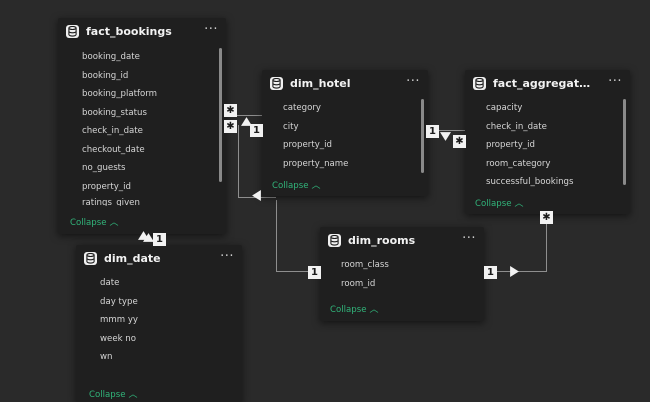 This screenshot has height=402, width=650. I want to click on table-header: fact_bookings ···, so click(142, 33).